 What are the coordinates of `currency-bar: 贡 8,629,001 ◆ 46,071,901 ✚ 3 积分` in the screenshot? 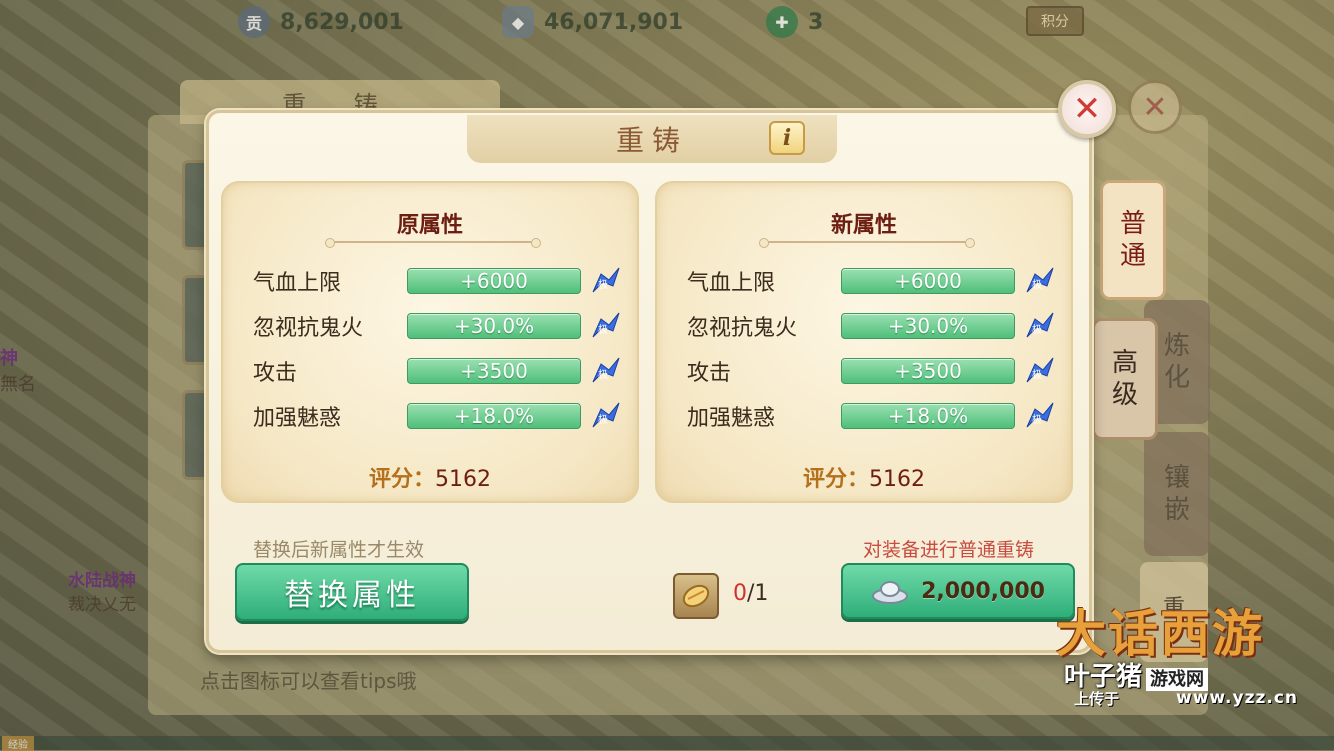 It's located at (667, 22).